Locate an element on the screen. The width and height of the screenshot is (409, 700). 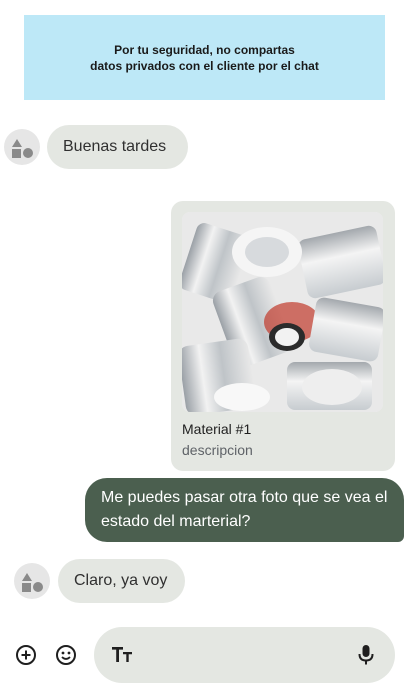
notice-line-1: Por tu seguridad, no compartas is located at coordinates (204, 49).